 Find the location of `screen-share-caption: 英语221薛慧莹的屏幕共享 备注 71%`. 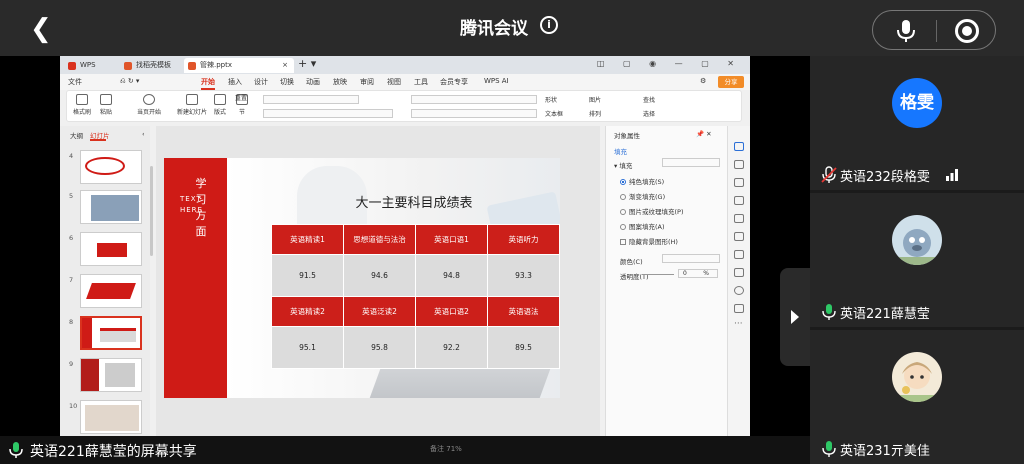

screen-share-caption: 英语221薛慧莹的屏幕共享 备注 71% is located at coordinates (405, 450).